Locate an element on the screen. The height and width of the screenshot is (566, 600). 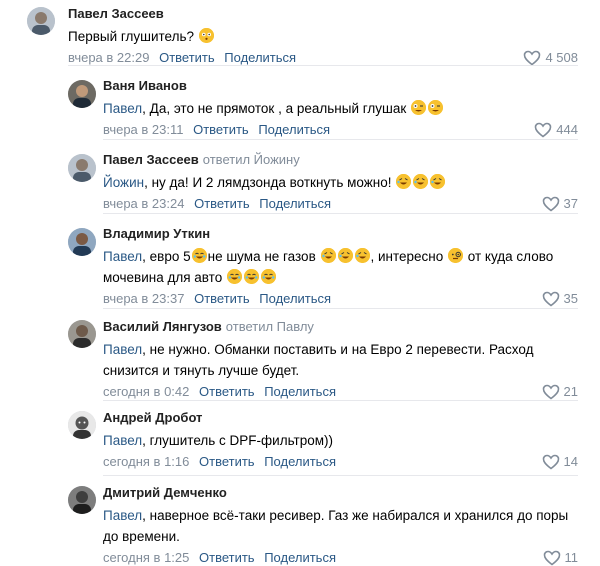
comment-text-part: не шума не газов is located at coordinates (263, 256).